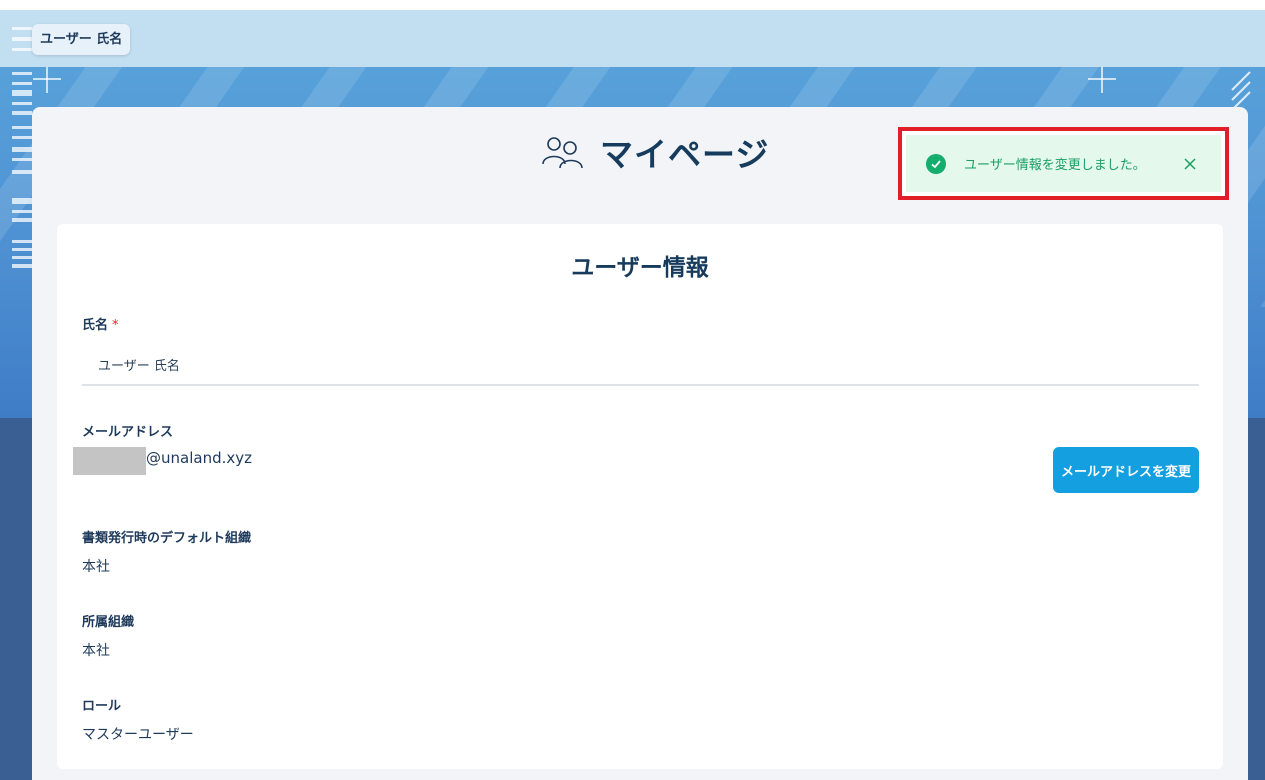 The width and height of the screenshot is (1265, 780). Describe the element at coordinates (1190, 164) in the screenshot. I see `close-icon` at that location.